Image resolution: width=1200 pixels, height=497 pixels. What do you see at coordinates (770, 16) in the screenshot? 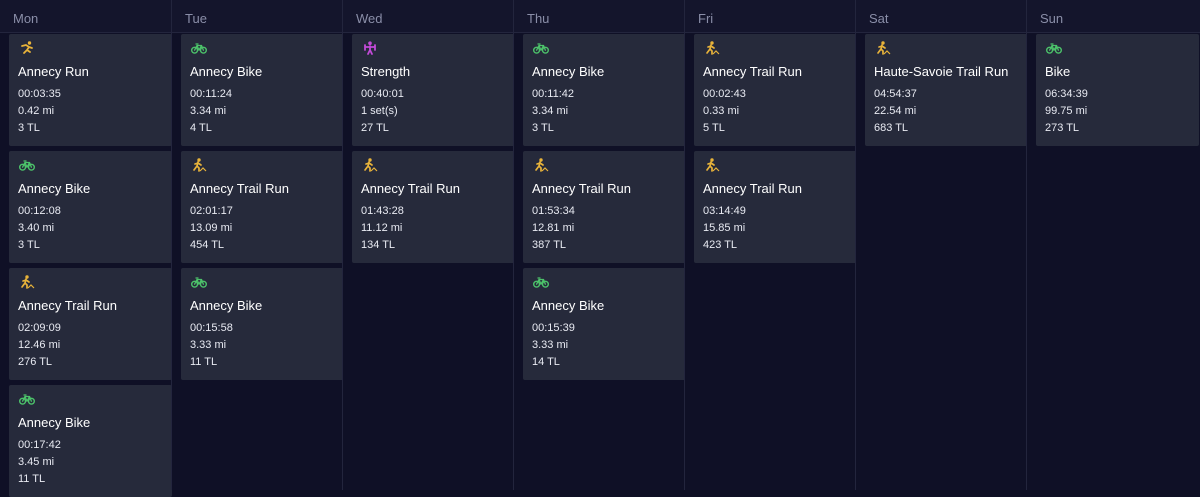
I see `day-header: Fri` at bounding box center [770, 16].